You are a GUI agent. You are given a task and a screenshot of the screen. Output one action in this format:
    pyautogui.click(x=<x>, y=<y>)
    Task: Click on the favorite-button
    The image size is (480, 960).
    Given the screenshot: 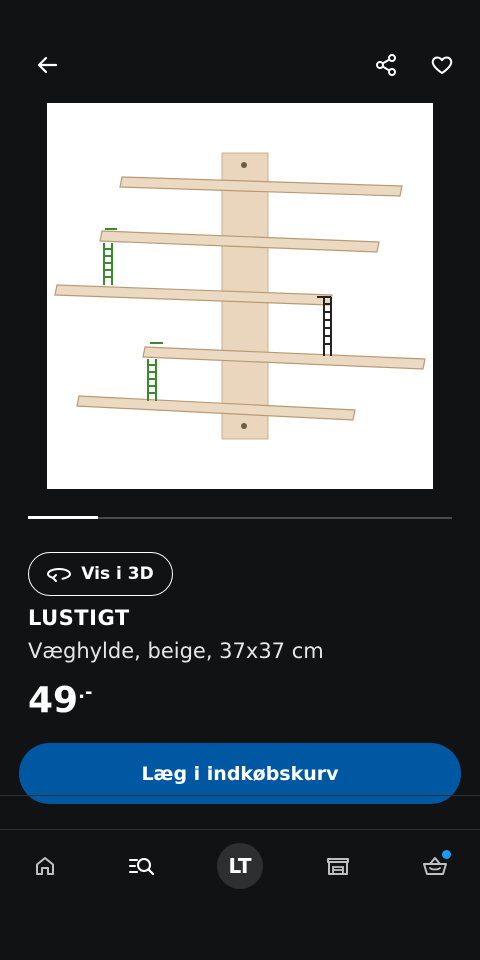 What is the action you would take?
    pyautogui.click(x=442, y=65)
    